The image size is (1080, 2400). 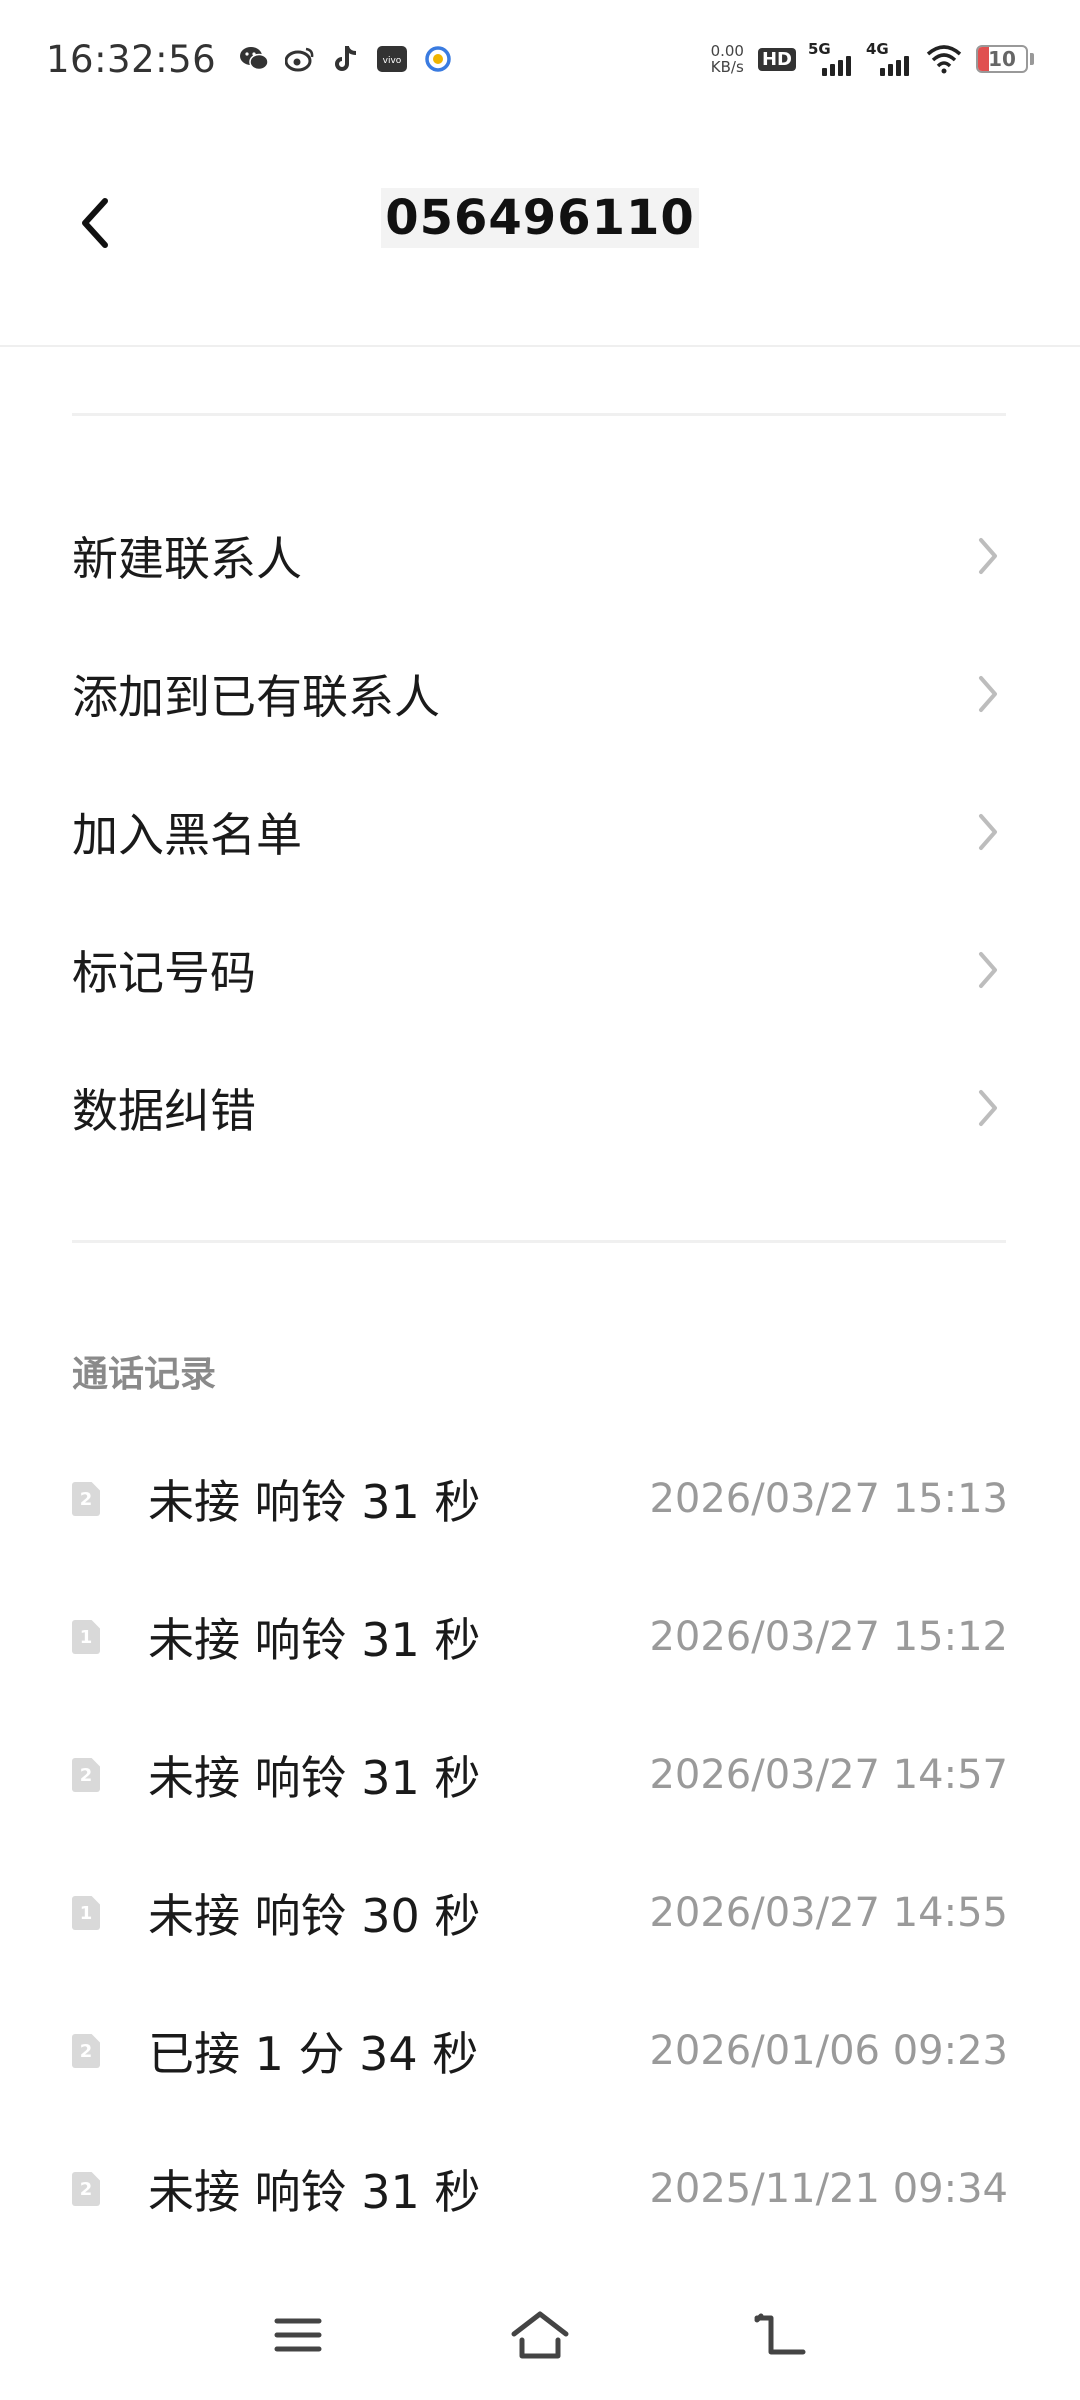 What do you see at coordinates (540, 1913) in the screenshot?
I see `call-log-row: 1 未接 响铃 30 秒 2026/03/27 14:55` at bounding box center [540, 1913].